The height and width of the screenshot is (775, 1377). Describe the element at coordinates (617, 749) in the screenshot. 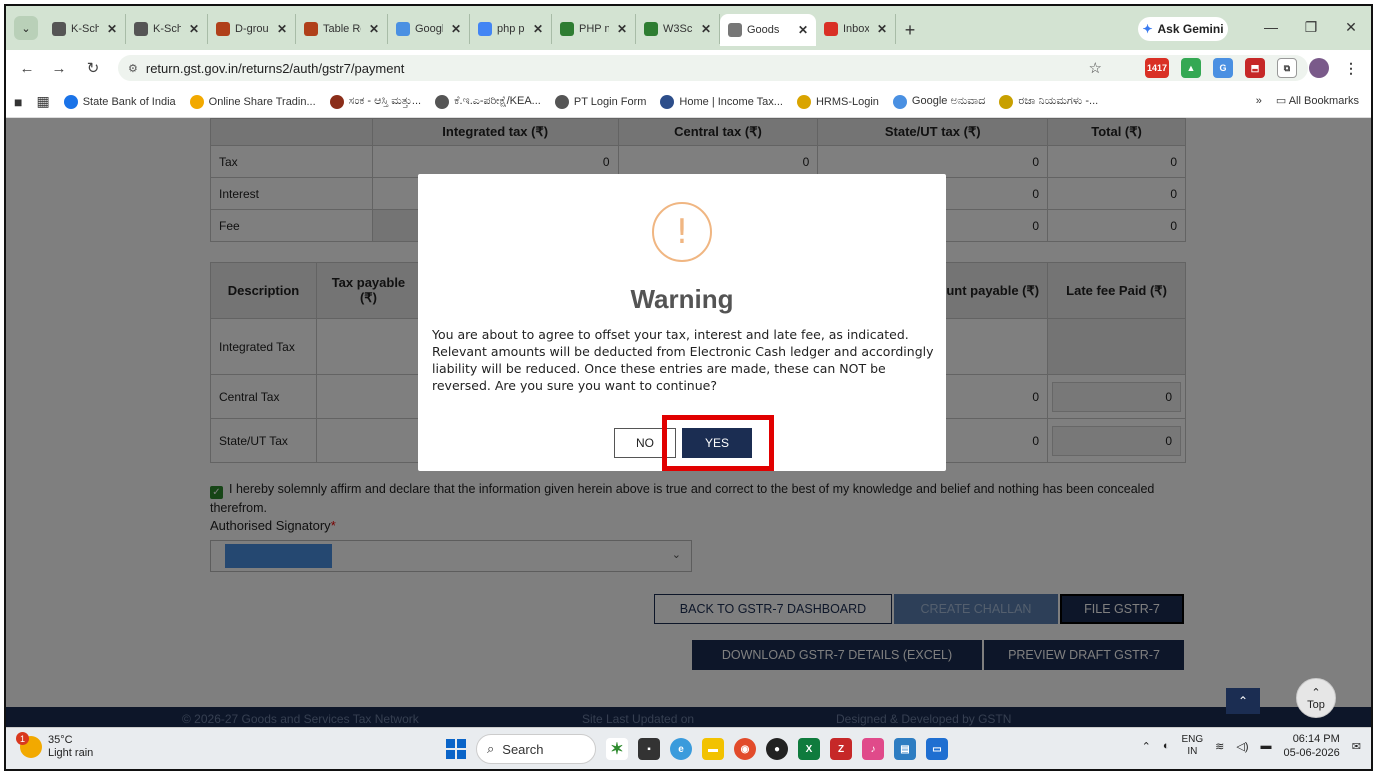

I see `pinned-app-icon: ✶` at that location.